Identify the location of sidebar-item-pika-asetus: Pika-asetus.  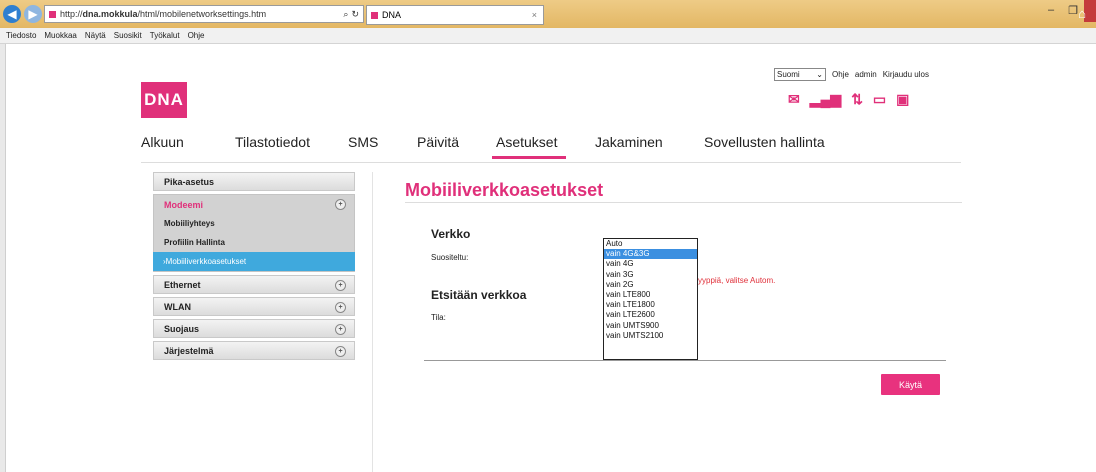
(254, 181).